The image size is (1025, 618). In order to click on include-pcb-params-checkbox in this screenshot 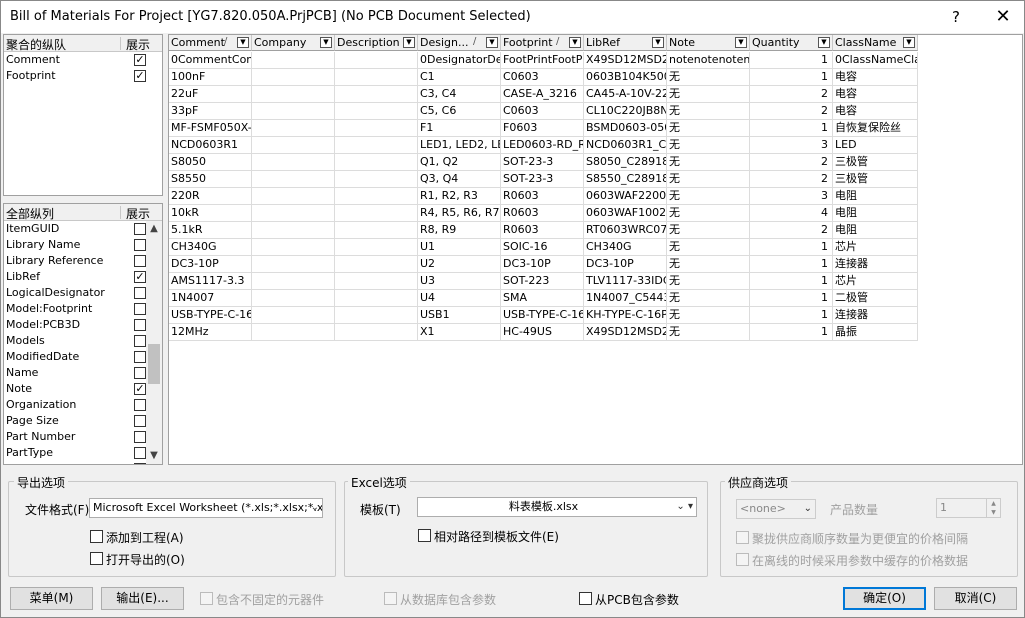, I will do `click(585, 598)`.